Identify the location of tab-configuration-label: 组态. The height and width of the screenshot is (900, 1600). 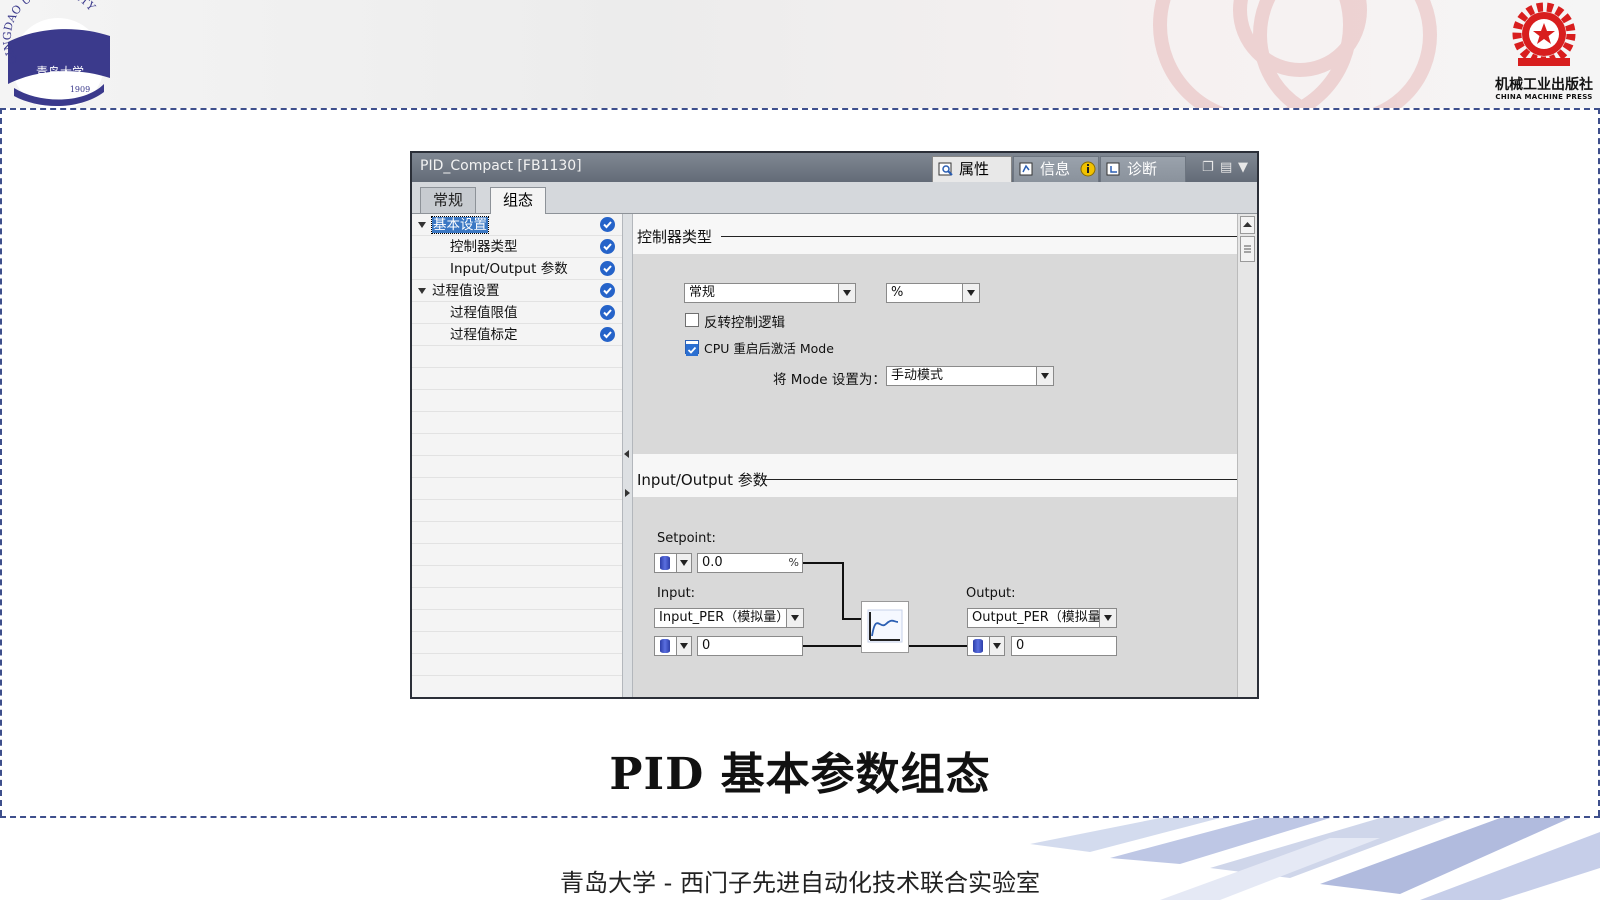
(518, 200).